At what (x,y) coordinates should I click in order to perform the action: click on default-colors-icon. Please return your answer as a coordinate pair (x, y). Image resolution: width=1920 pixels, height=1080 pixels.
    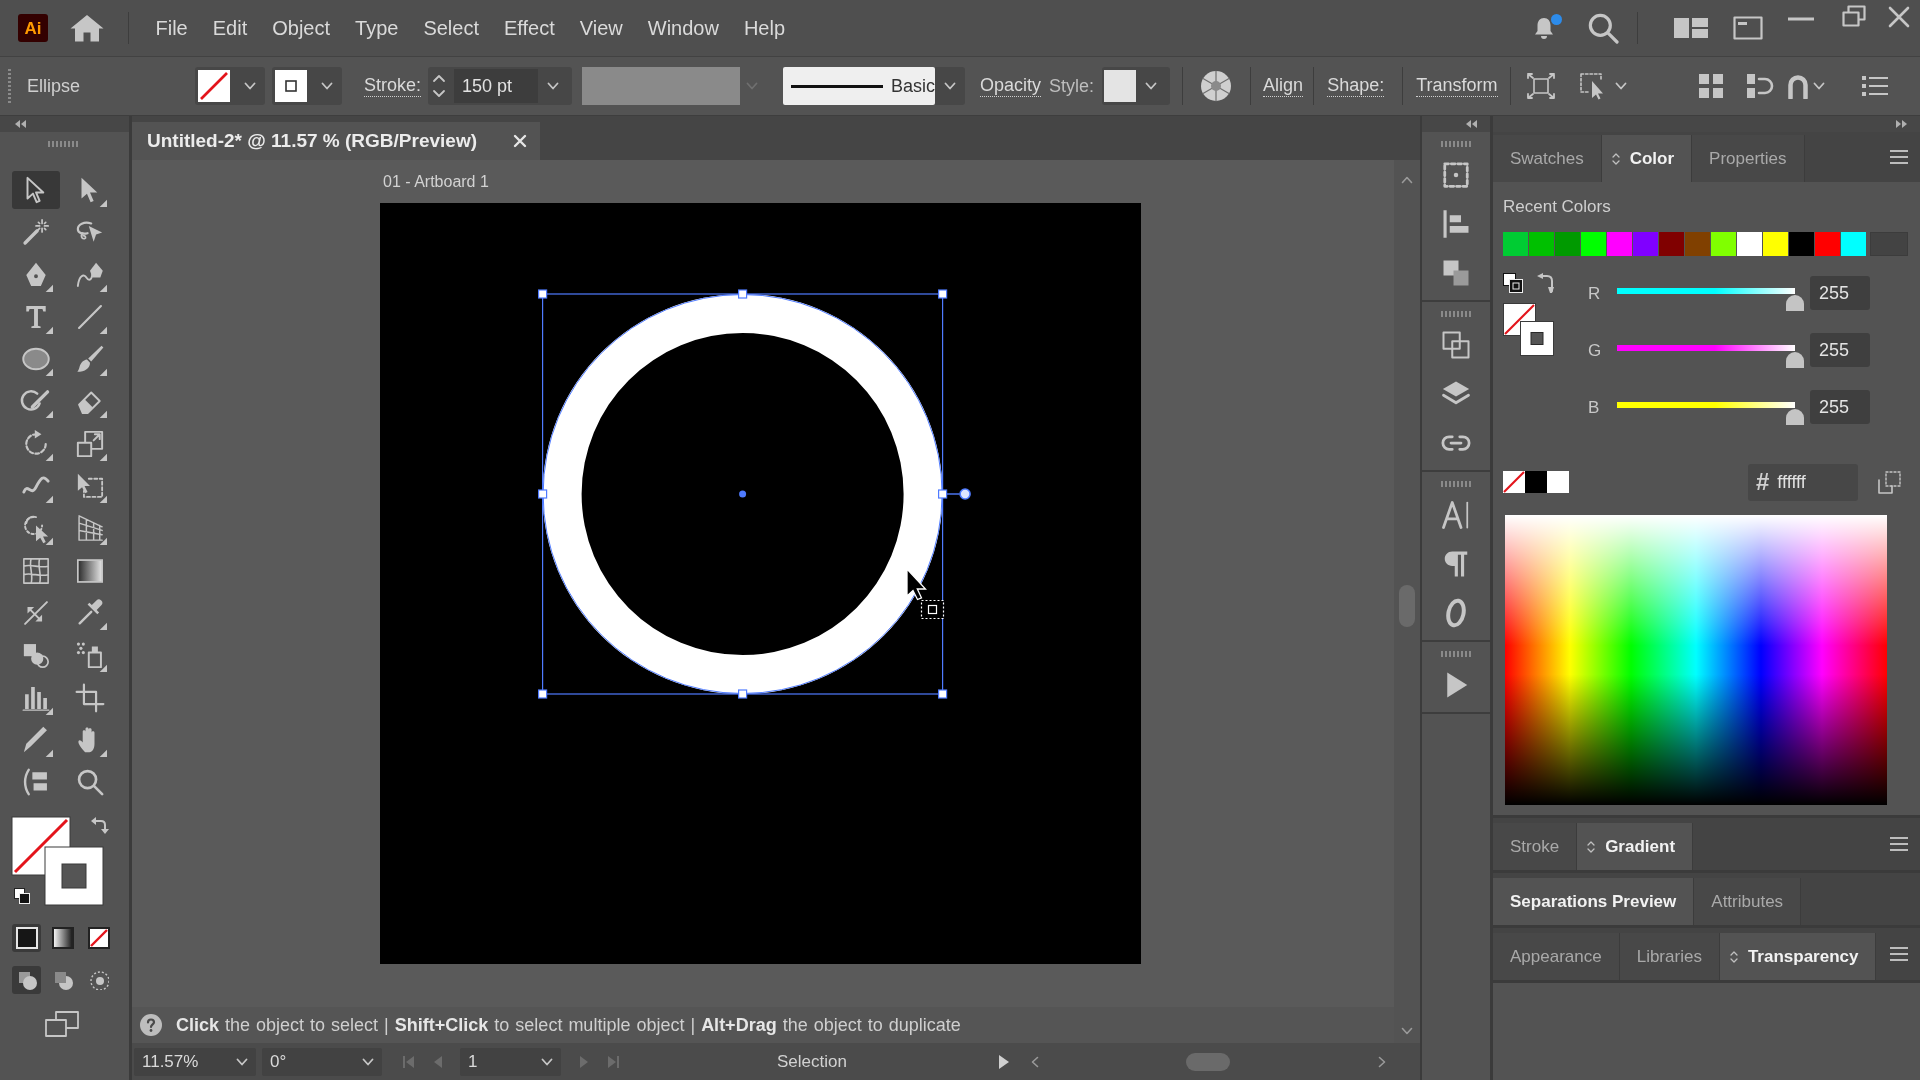
    Looking at the image, I should click on (22, 896).